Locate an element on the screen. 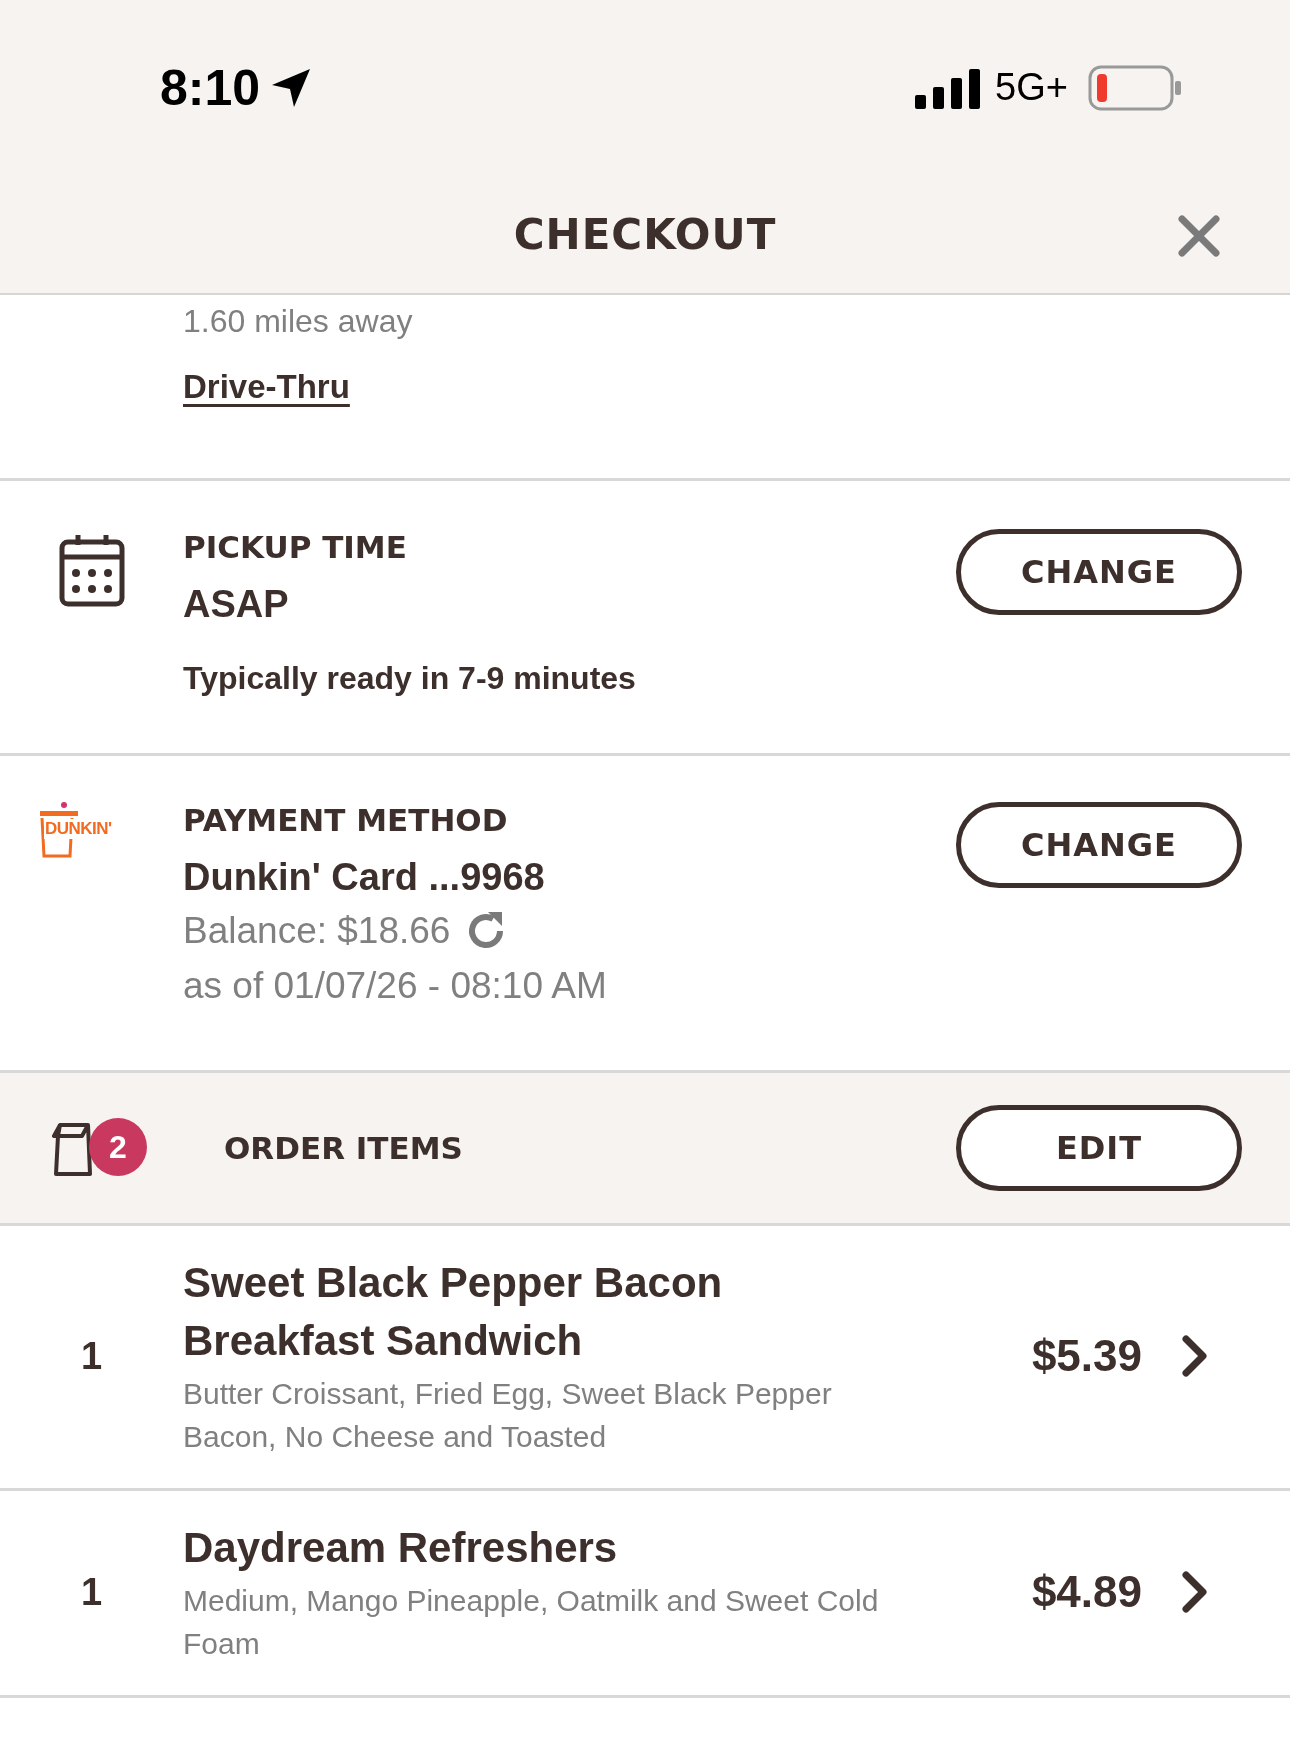 Image resolution: width=1290 pixels, height=1750 pixels. clock-time: 8:10 is located at coordinates (210, 87).